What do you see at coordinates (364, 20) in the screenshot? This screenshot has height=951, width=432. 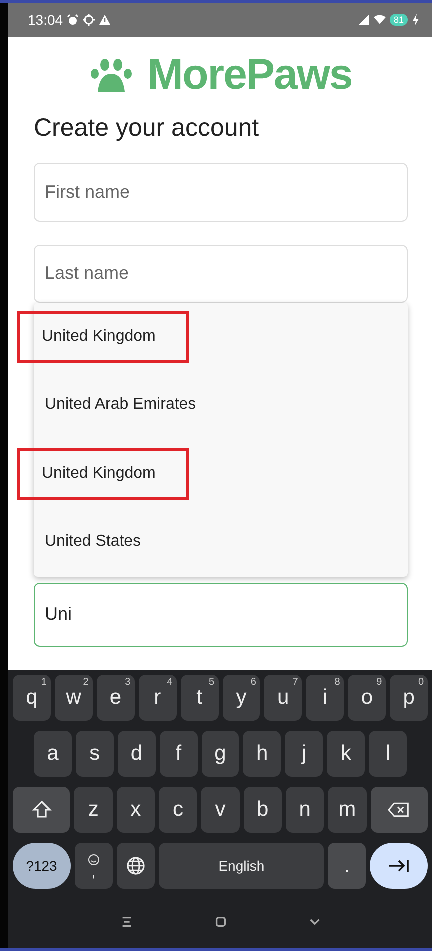 I see `signal-icon` at bounding box center [364, 20].